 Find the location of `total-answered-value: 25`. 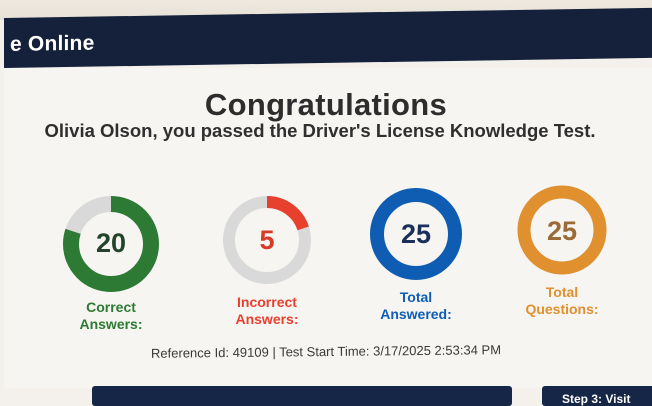

total-answered-value: 25 is located at coordinates (416, 234).